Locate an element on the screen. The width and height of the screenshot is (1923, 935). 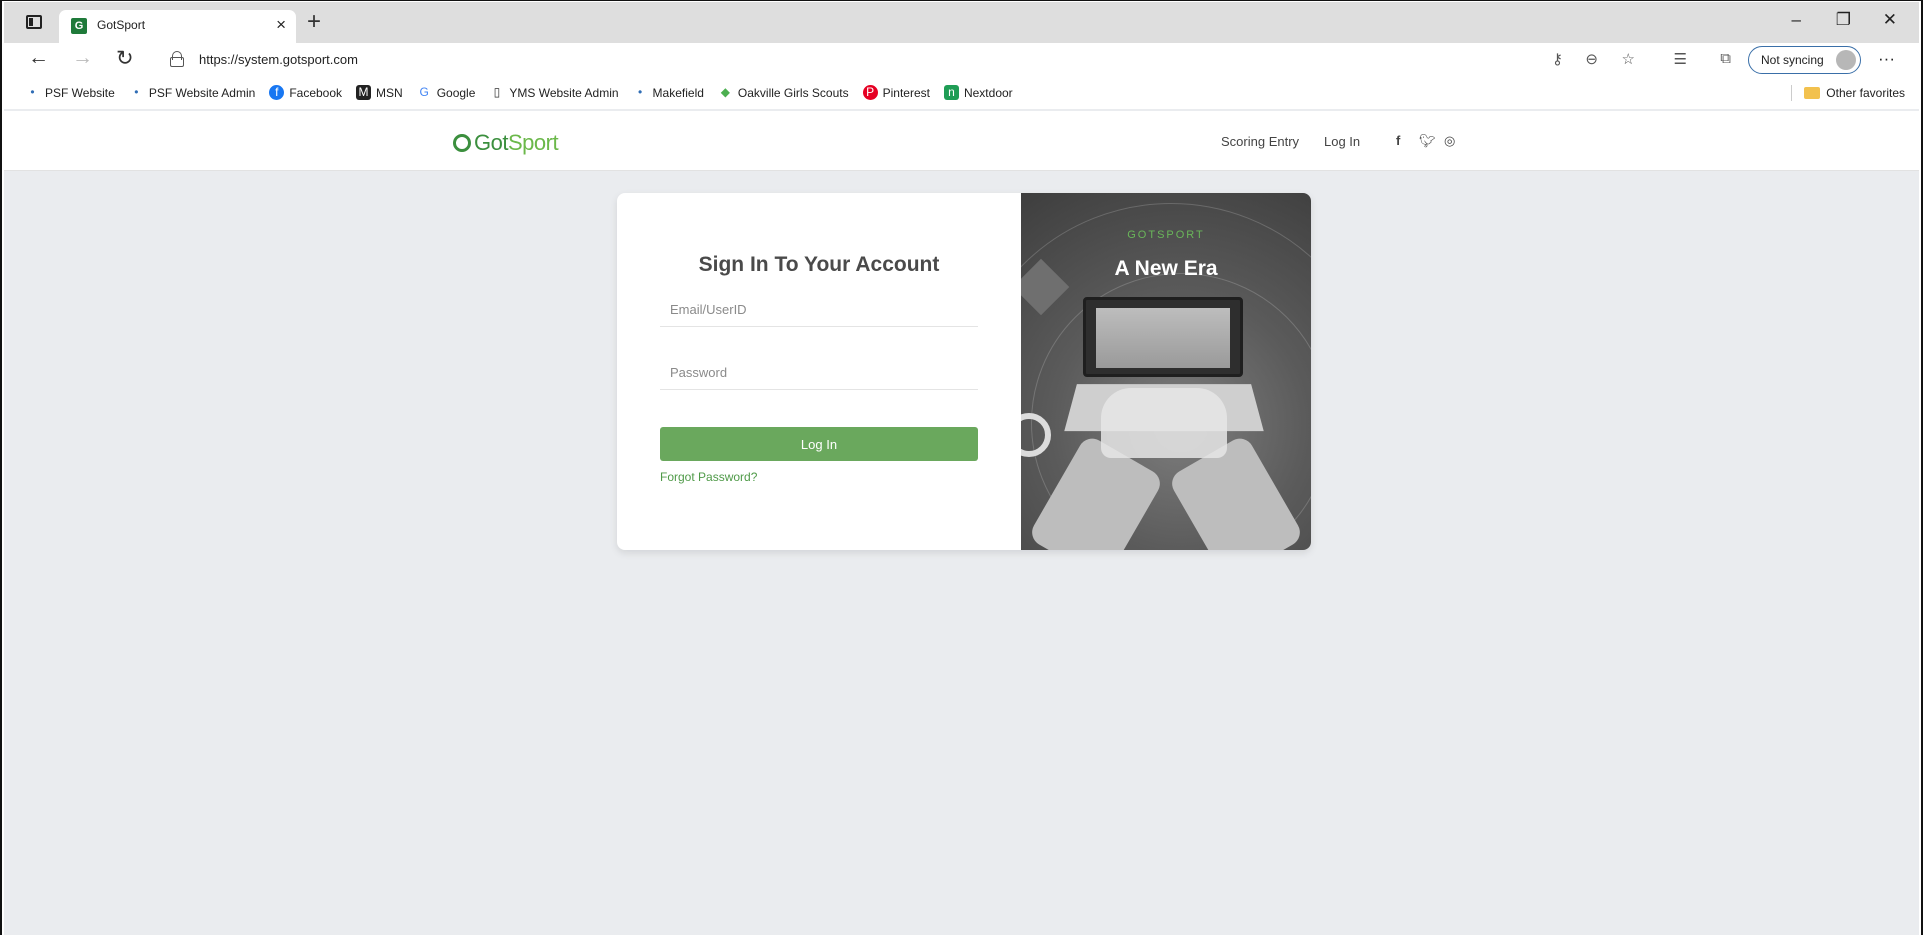
signin-title: Sign In To Your Account is located at coordinates (819, 264).